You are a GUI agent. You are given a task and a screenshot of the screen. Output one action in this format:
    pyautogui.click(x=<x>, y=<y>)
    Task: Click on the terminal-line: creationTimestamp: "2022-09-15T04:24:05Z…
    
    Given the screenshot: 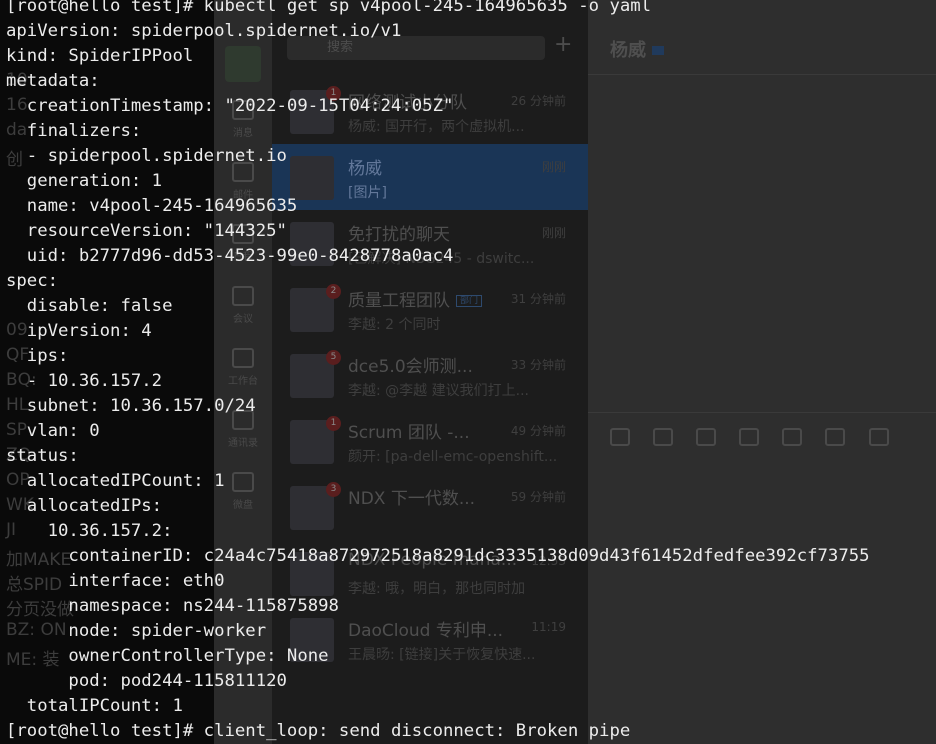 What is the action you would take?
    pyautogui.click(x=230, y=106)
    